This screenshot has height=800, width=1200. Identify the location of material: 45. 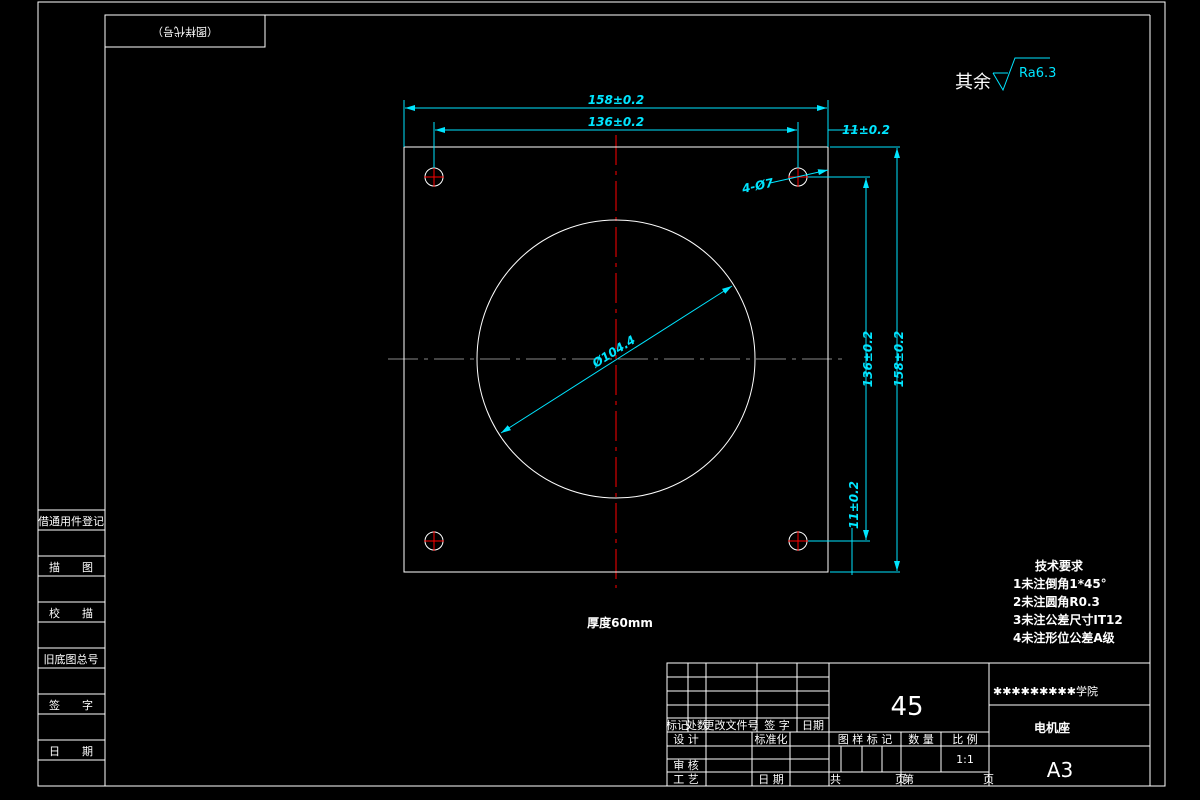
(906, 707).